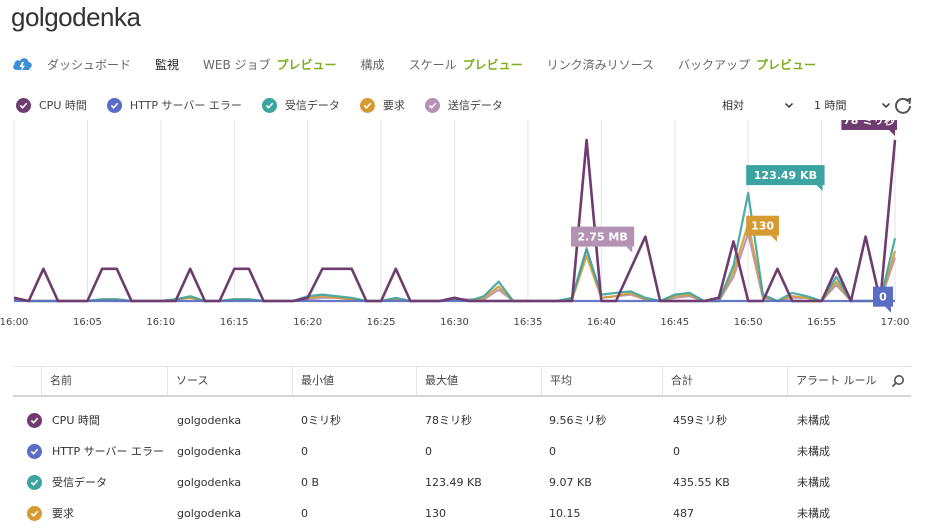  Describe the element at coordinates (835, 381) in the screenshot. I see `column-header-alert-rules: アラート ルール` at that location.